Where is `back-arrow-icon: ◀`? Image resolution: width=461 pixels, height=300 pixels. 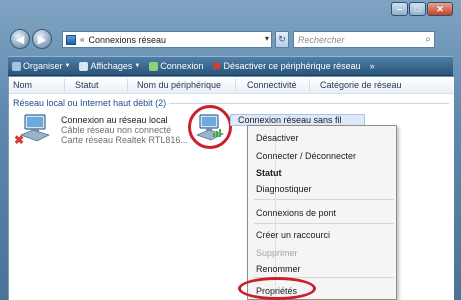
back-arrow-icon: ◀ is located at coordinates (20, 39).